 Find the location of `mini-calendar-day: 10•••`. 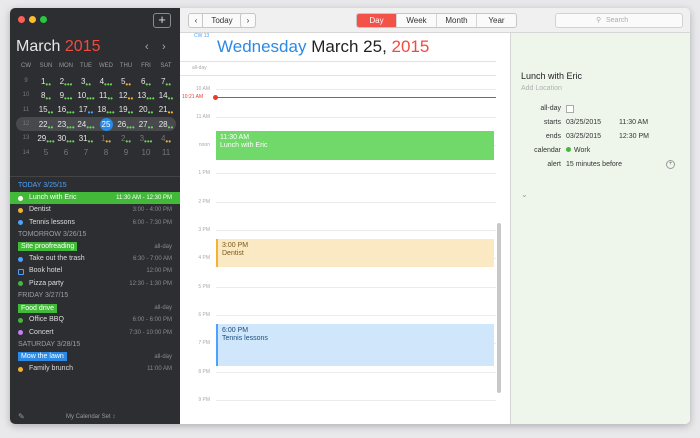

mini-calendar-day: 10••• is located at coordinates (86, 97).